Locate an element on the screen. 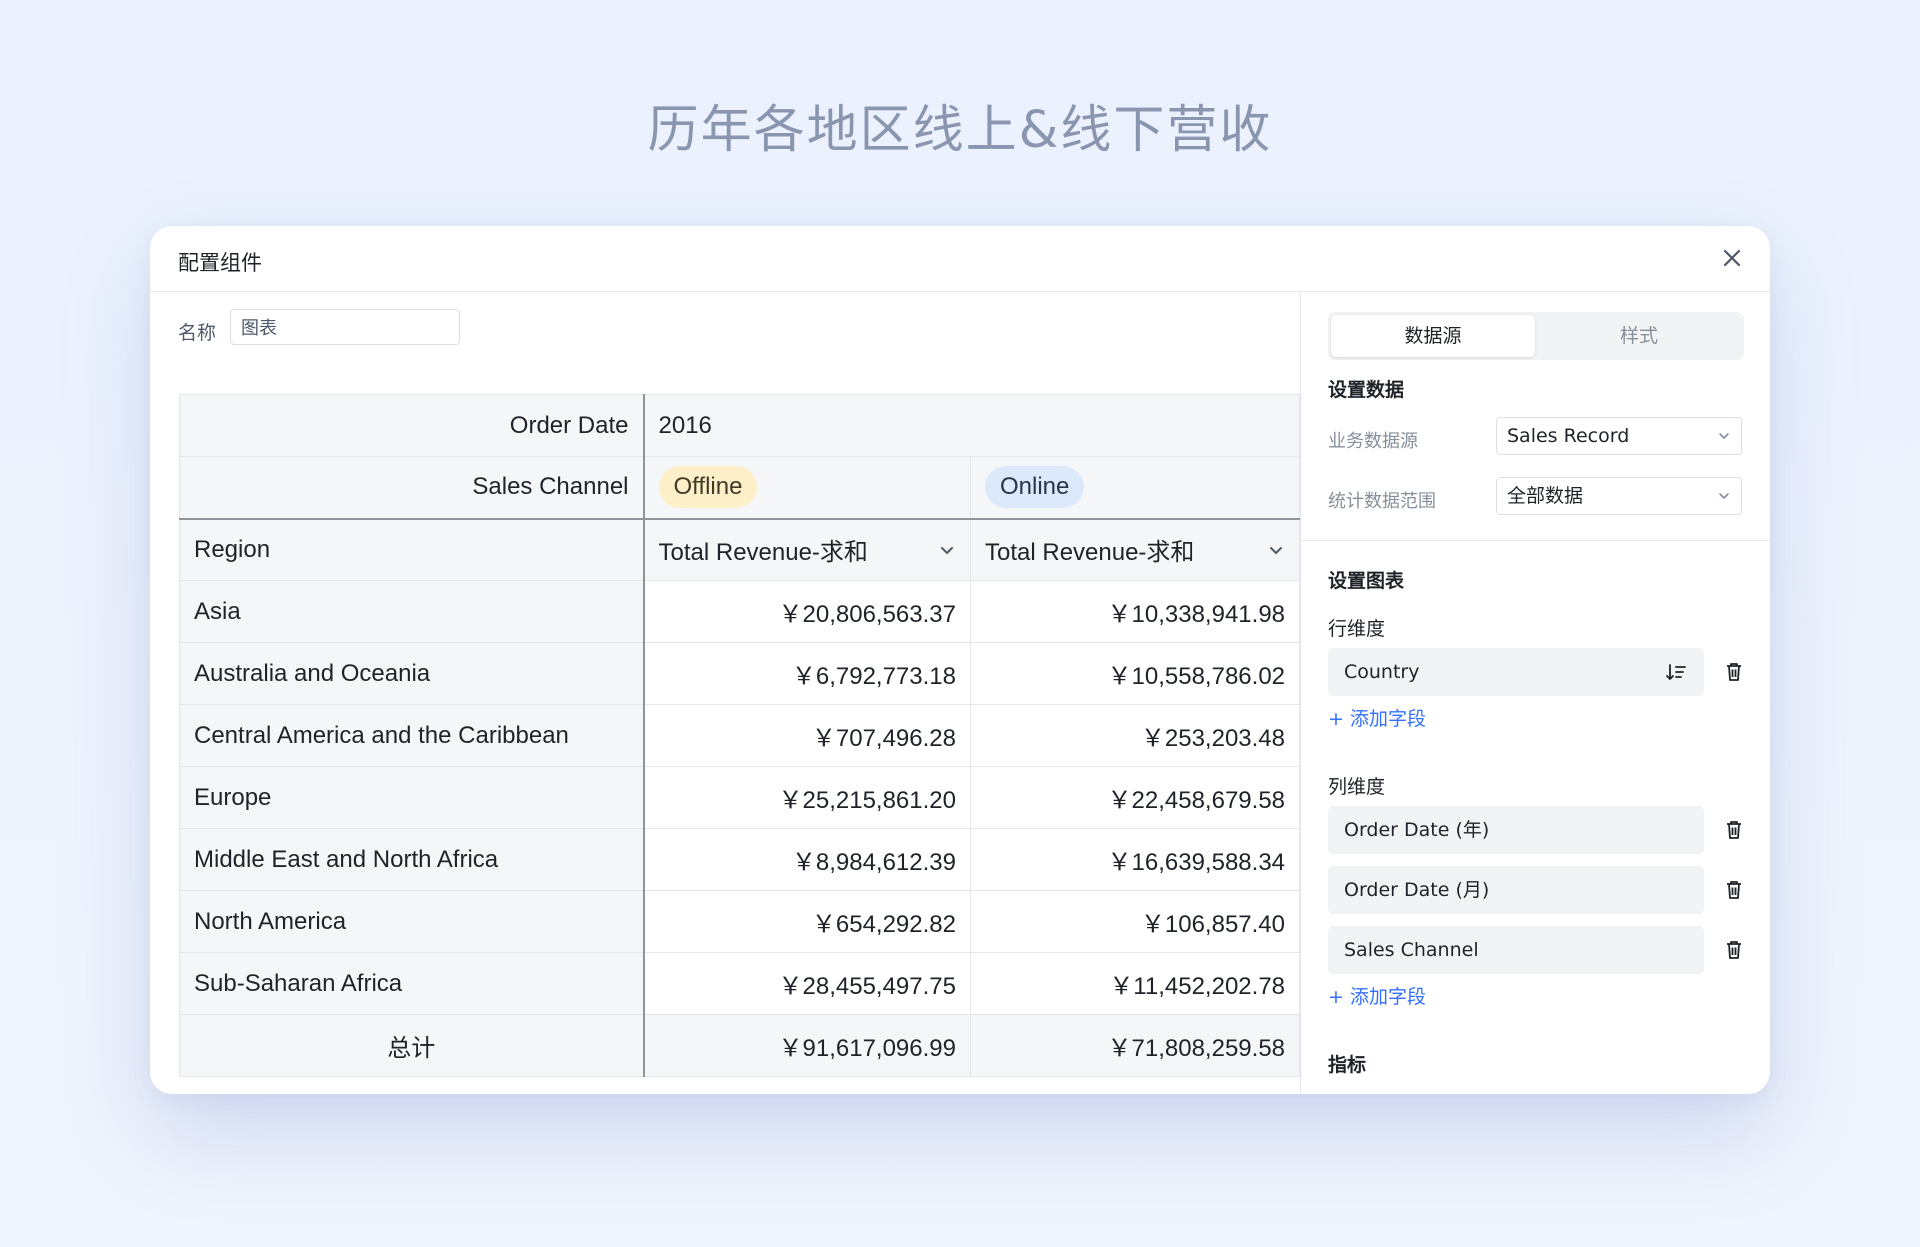  measure-header-online: Total Revenue-求和 is located at coordinates (1135, 549).